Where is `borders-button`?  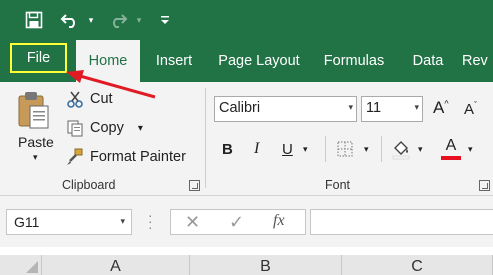 borders-button is located at coordinates (345, 149).